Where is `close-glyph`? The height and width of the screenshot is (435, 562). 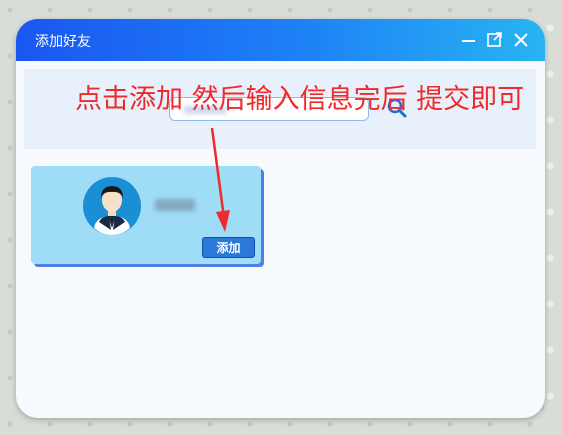 close-glyph is located at coordinates (521, 40).